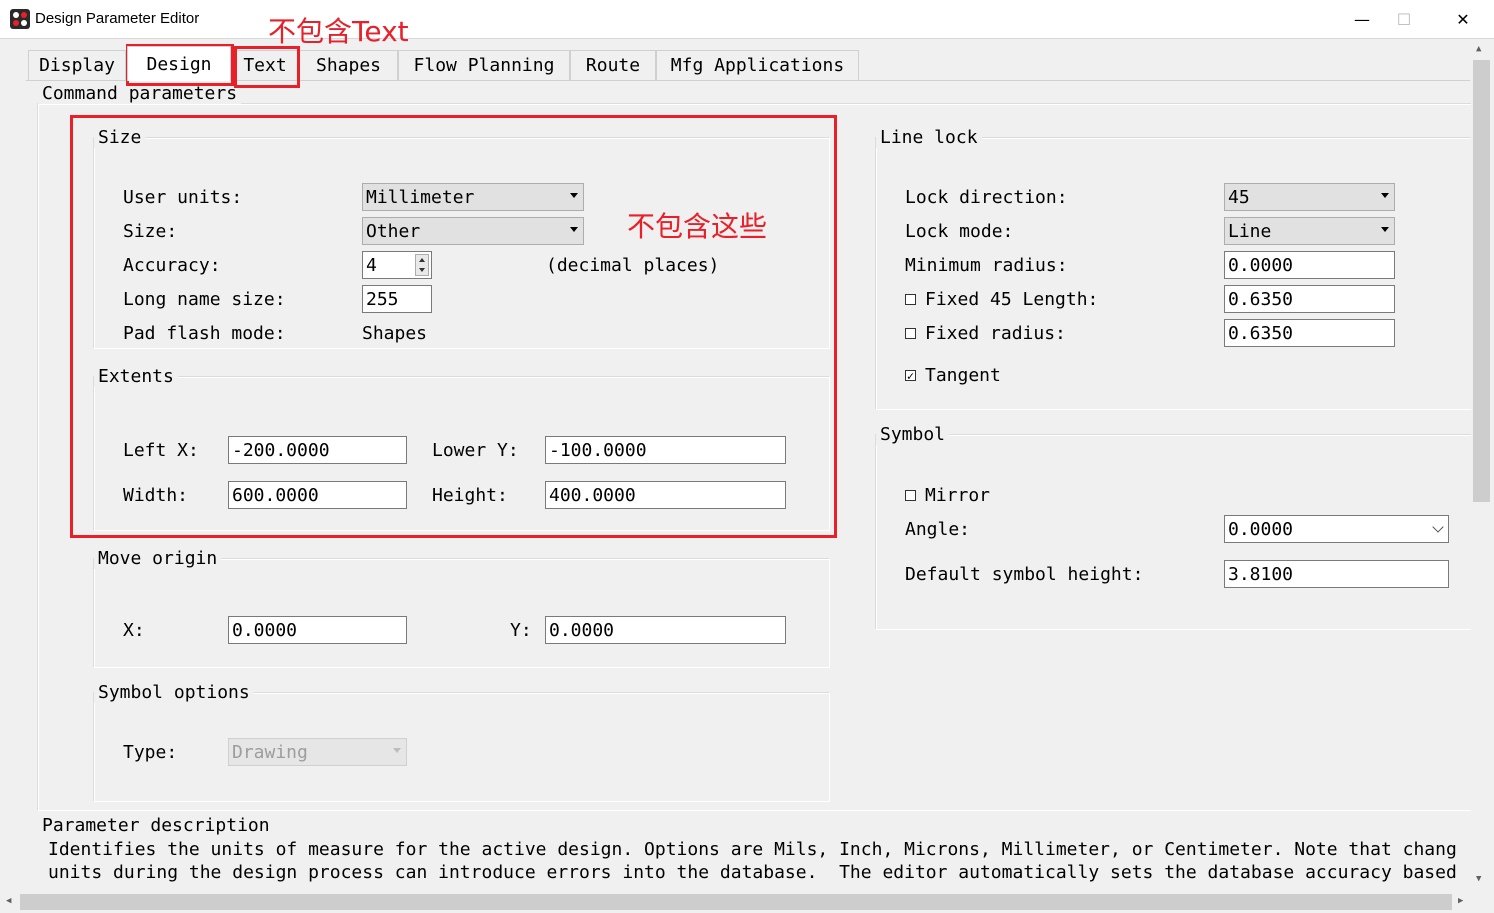 This screenshot has width=1494, height=913. I want to click on scroll-left-icon: ◀, so click(8, 901).